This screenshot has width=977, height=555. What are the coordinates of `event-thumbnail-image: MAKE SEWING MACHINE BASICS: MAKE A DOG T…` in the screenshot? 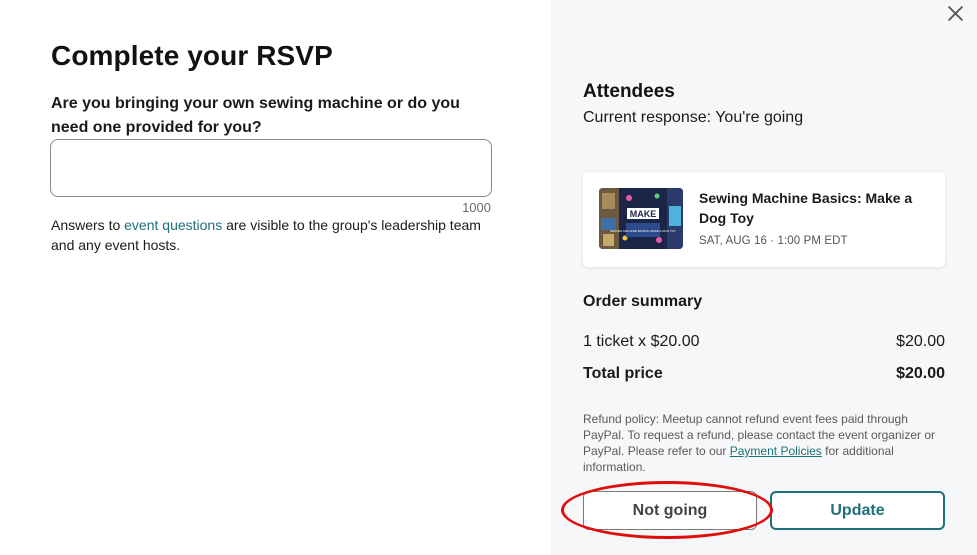 It's located at (641, 218).